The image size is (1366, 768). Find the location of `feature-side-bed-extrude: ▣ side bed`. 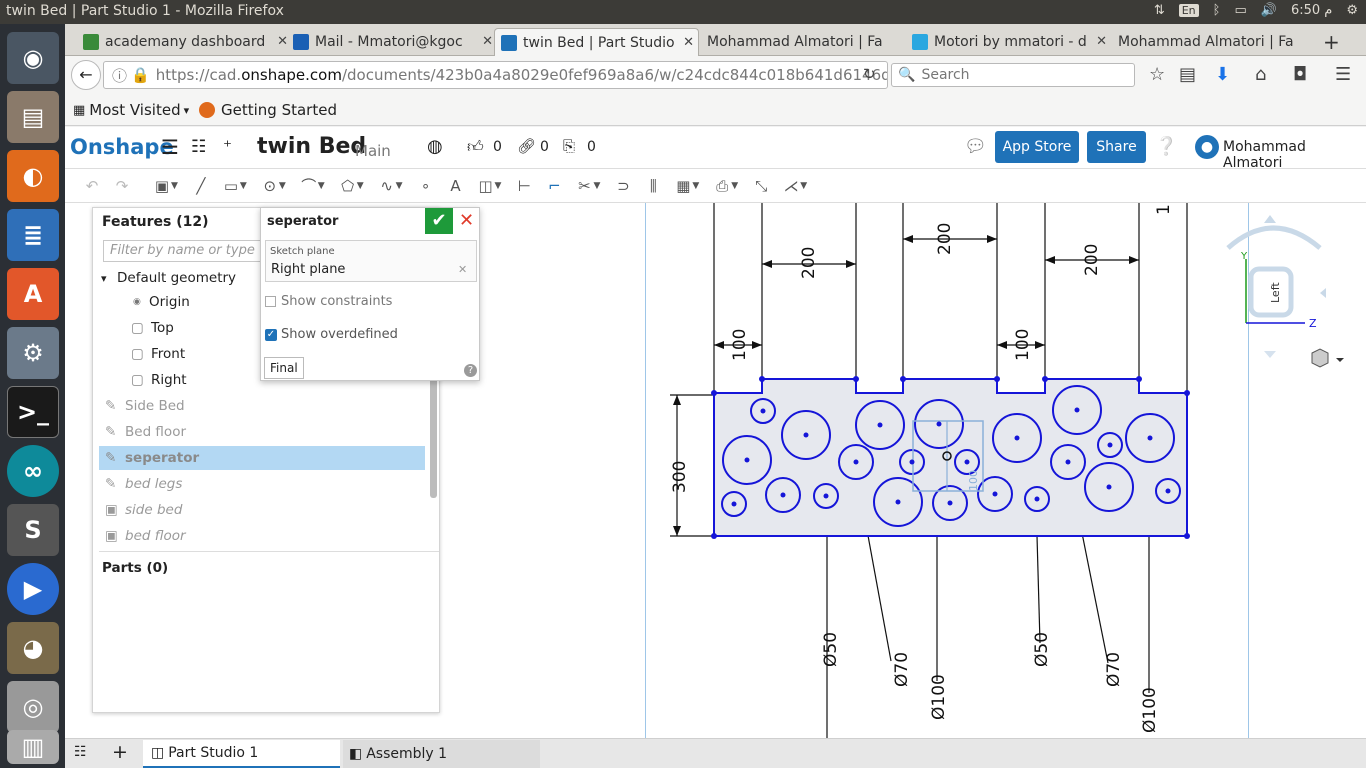

feature-side-bed-extrude: ▣ side bed is located at coordinates (143, 510).